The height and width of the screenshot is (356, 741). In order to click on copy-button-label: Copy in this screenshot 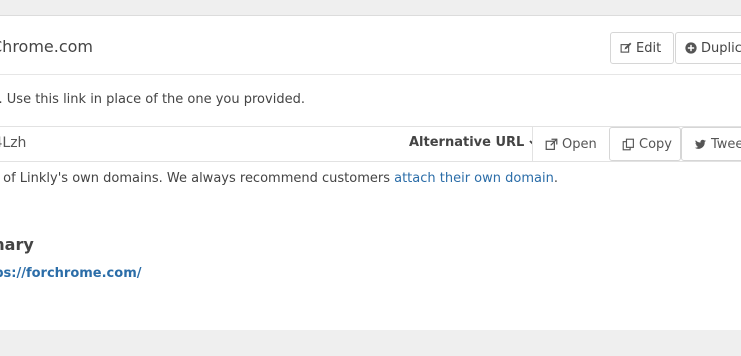, I will do `click(655, 144)`.